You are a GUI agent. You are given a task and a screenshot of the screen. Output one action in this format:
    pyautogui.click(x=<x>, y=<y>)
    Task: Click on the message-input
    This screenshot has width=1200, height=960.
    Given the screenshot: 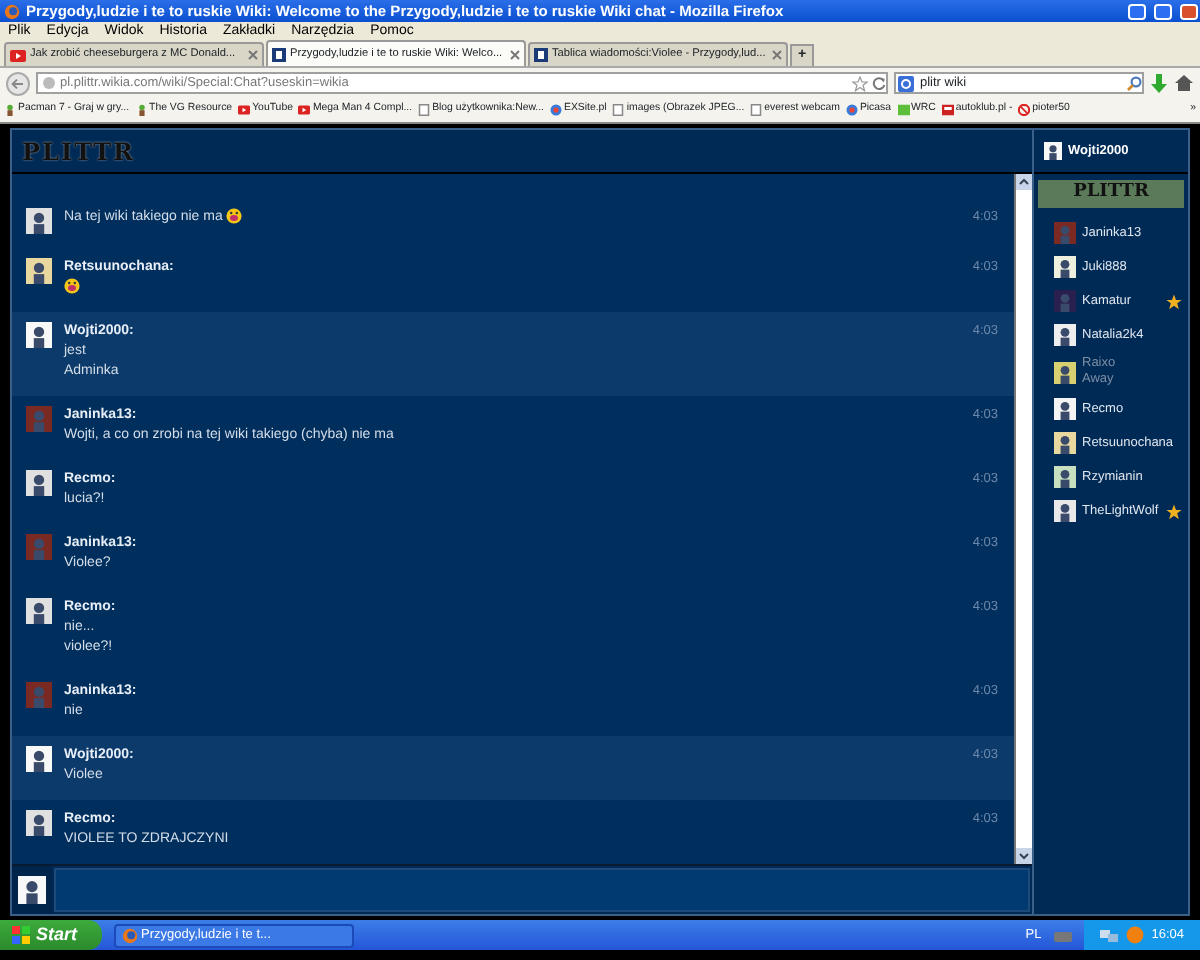 What is the action you would take?
    pyautogui.click(x=542, y=890)
    